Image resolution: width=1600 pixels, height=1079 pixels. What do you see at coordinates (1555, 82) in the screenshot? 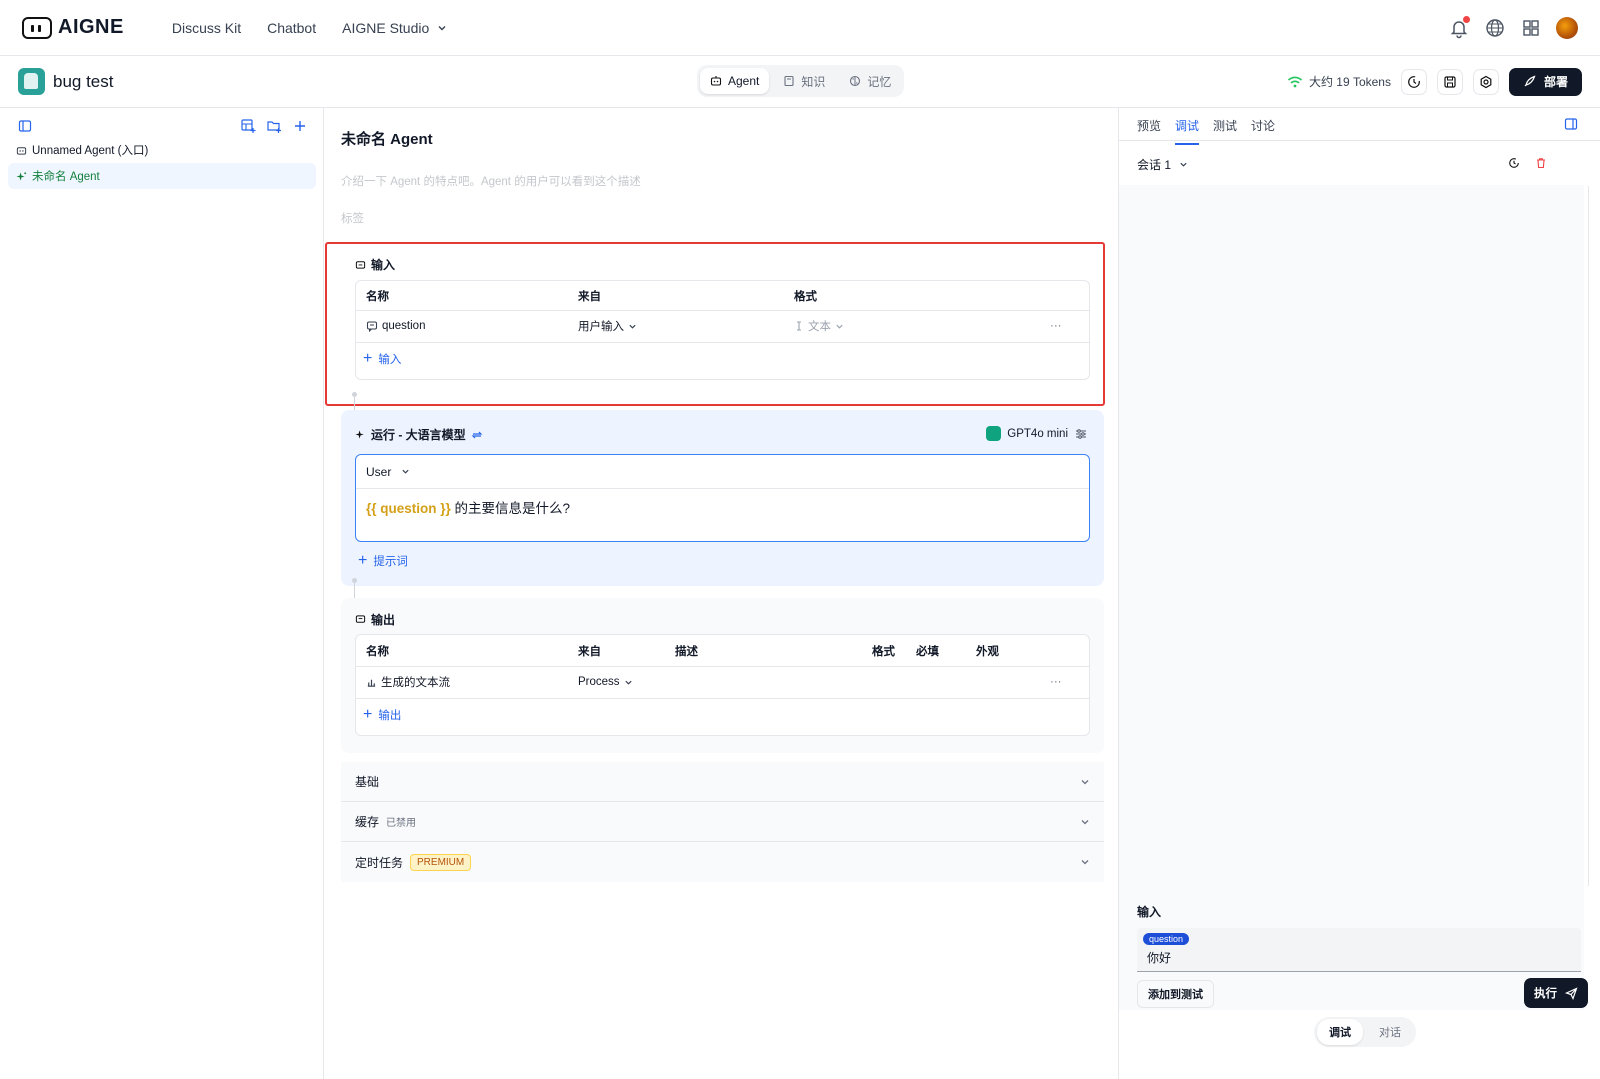
I see `deploy-label: 部署` at bounding box center [1555, 82].